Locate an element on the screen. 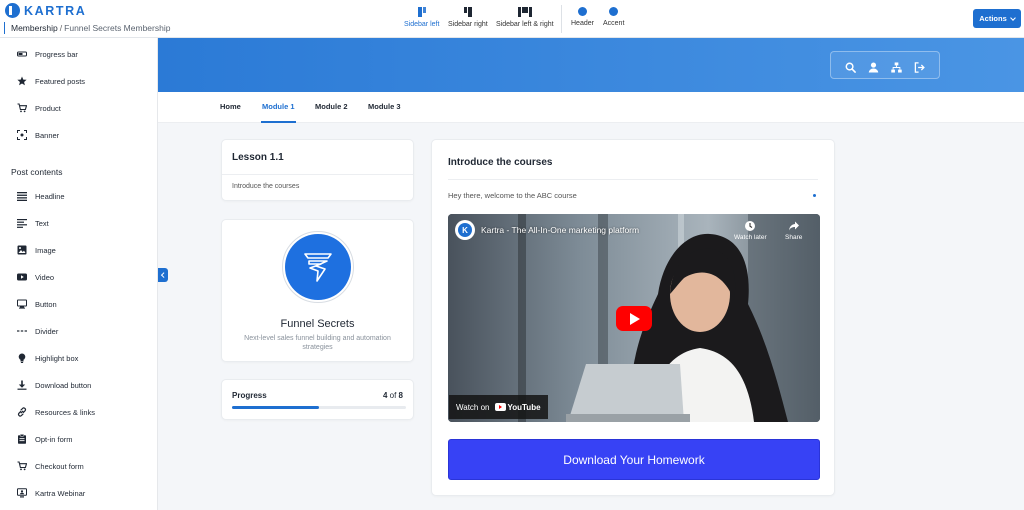 Image resolution: width=1024 pixels, height=510 pixels. logout-icon is located at coordinates (919, 66).